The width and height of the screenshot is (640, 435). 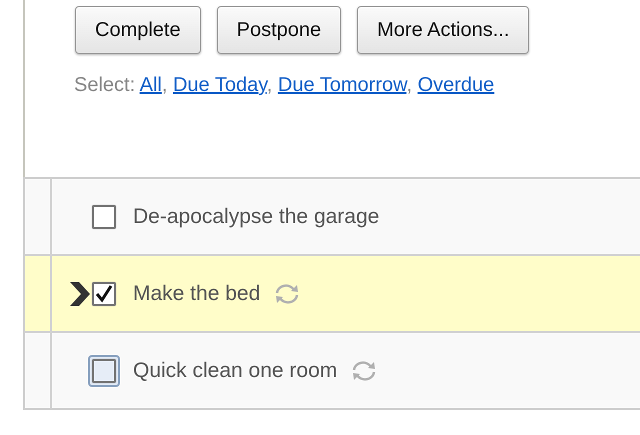 What do you see at coordinates (196, 294) in the screenshot?
I see `task-title: Make the bed` at bounding box center [196, 294].